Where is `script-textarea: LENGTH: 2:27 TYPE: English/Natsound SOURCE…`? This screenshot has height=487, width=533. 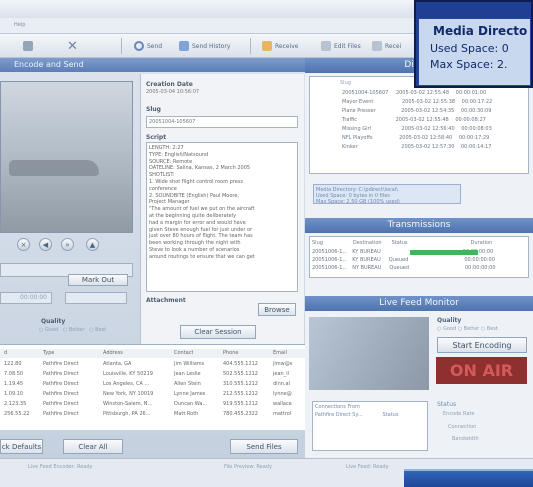
script-textarea: LENGTH: 2:27 TYPE: English/Natsound SOURCE… is located at coordinates (222, 217).